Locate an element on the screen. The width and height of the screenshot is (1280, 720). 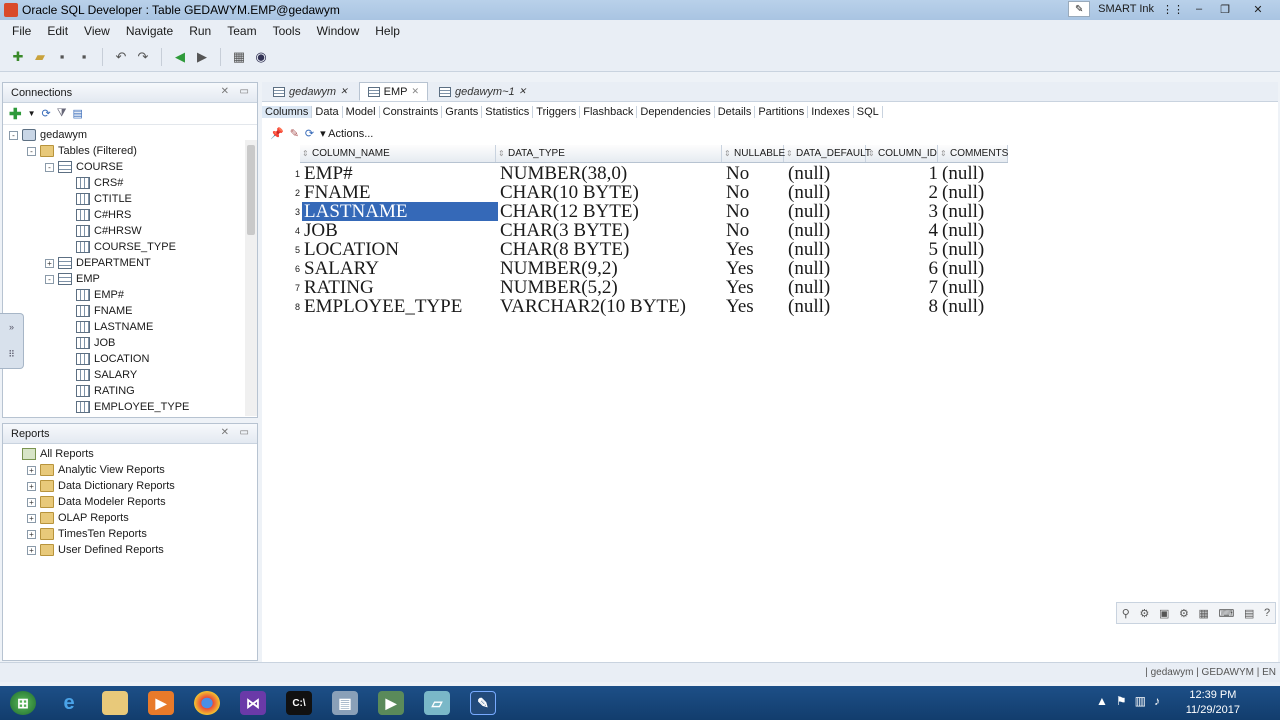
tree-node: COURSE_TYPE is located at coordinates (119, 247).